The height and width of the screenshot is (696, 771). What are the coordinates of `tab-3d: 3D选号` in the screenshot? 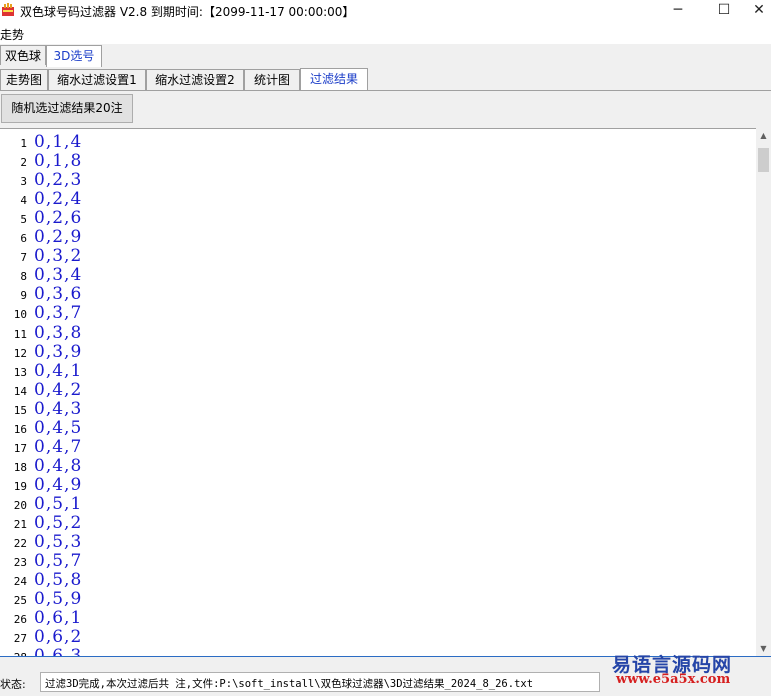 It's located at (74, 56).